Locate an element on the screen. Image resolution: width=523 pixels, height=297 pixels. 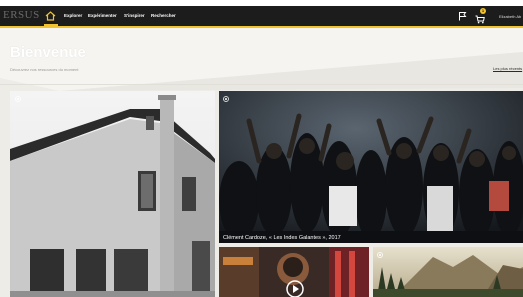
valley-photo-card is located at coordinates (448, 272).